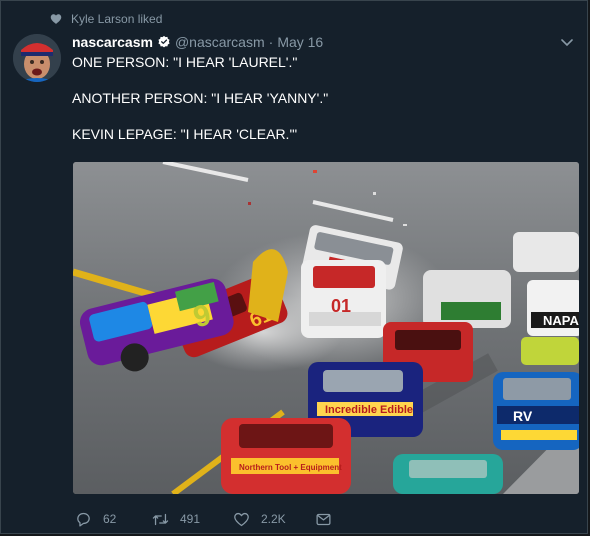  I want to click on retweet-button: 491, so click(192, 519).